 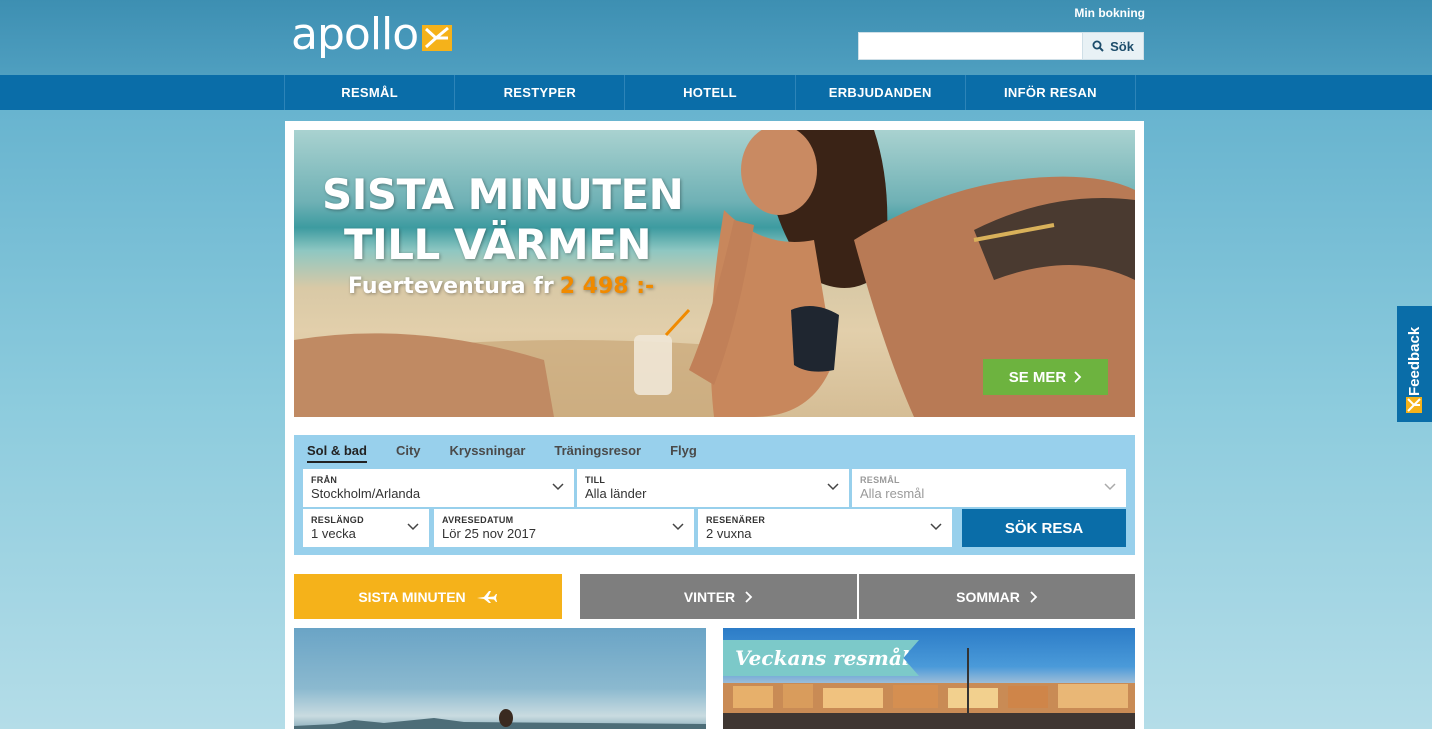 I want to click on search-trip-button: SÖK RESA, so click(x=1044, y=528).